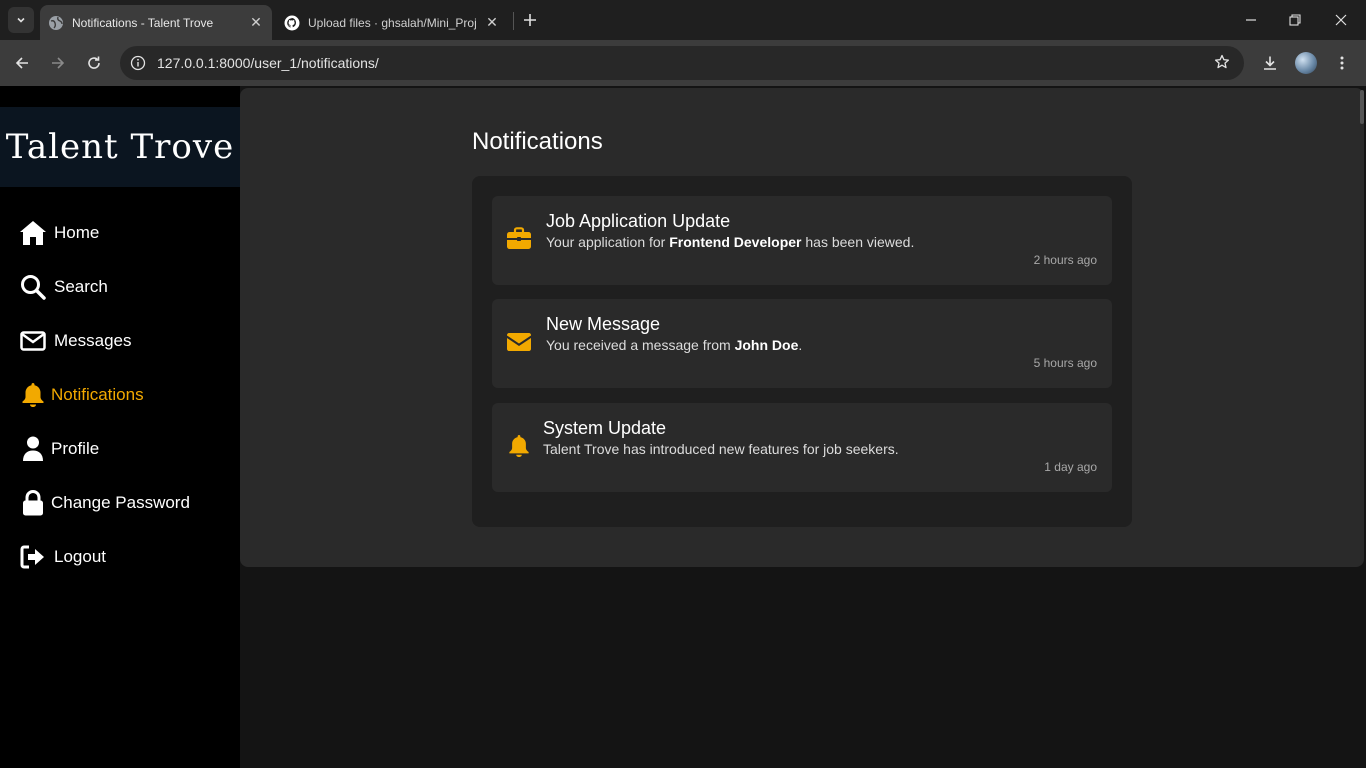 Image resolution: width=1366 pixels, height=768 pixels. I want to click on sidebar-item-profile: Profile, so click(58, 449).